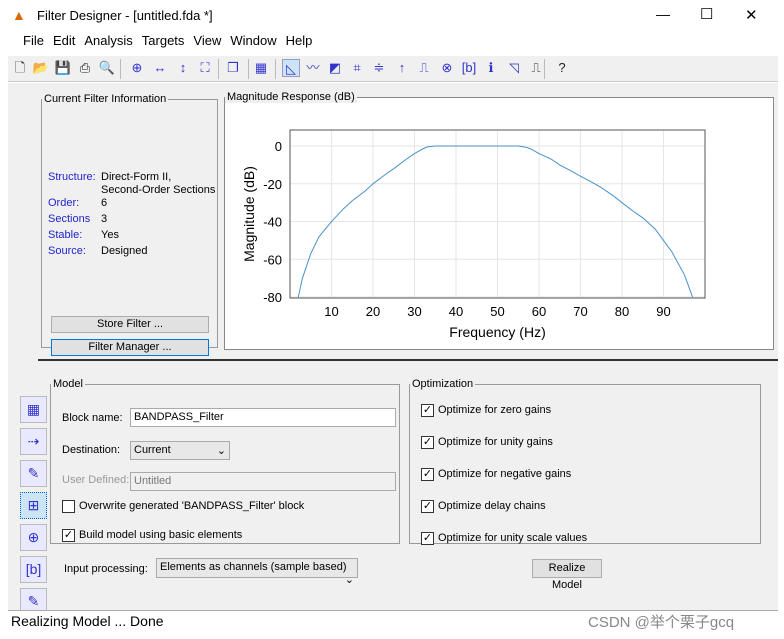 This screenshot has width=784, height=639. What do you see at coordinates (158, 183) in the screenshot?
I see `info-value: Direct-Form II, Second-Order Sections` at bounding box center [158, 183].